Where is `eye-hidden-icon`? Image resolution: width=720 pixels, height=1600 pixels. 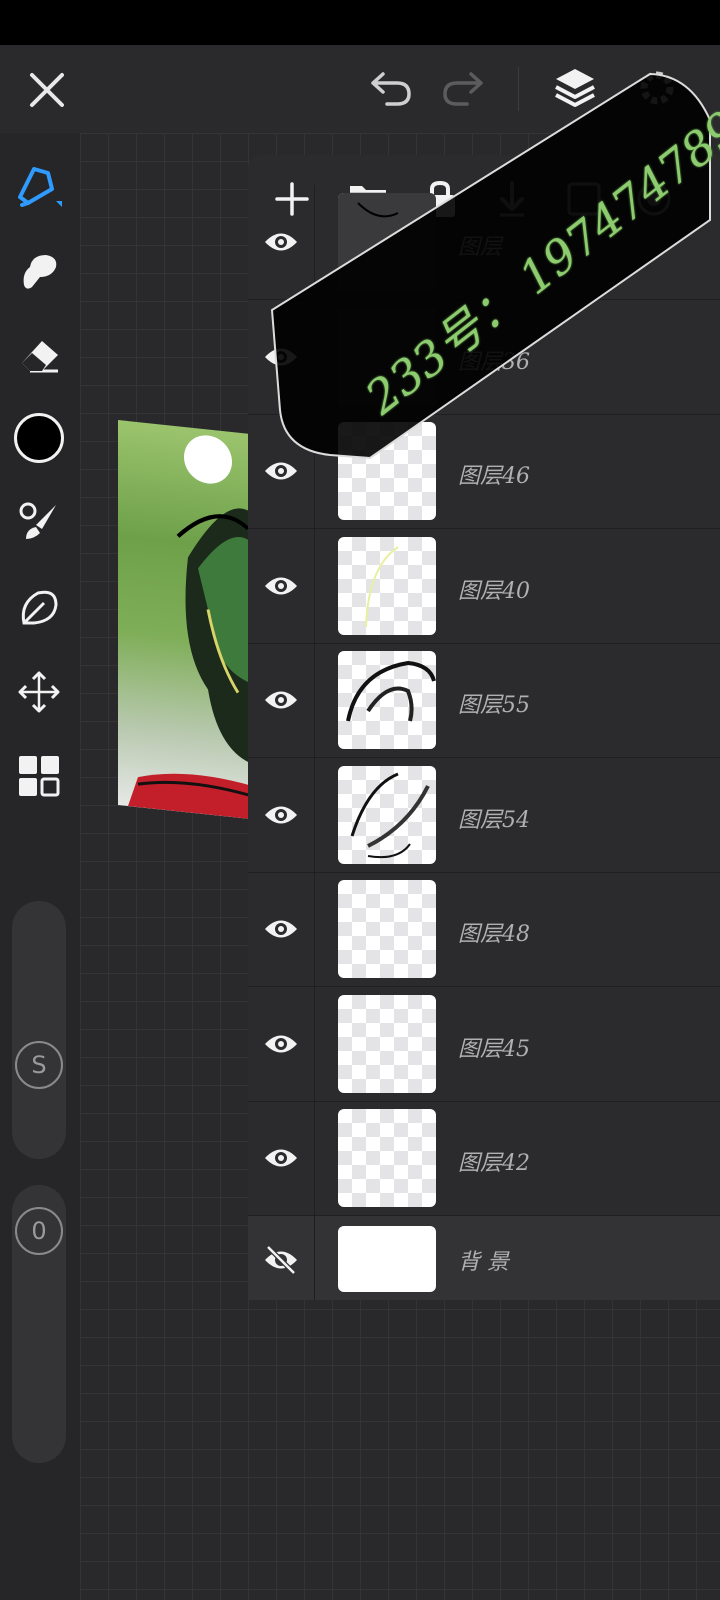
eye-hidden-icon is located at coordinates (281, 1260).